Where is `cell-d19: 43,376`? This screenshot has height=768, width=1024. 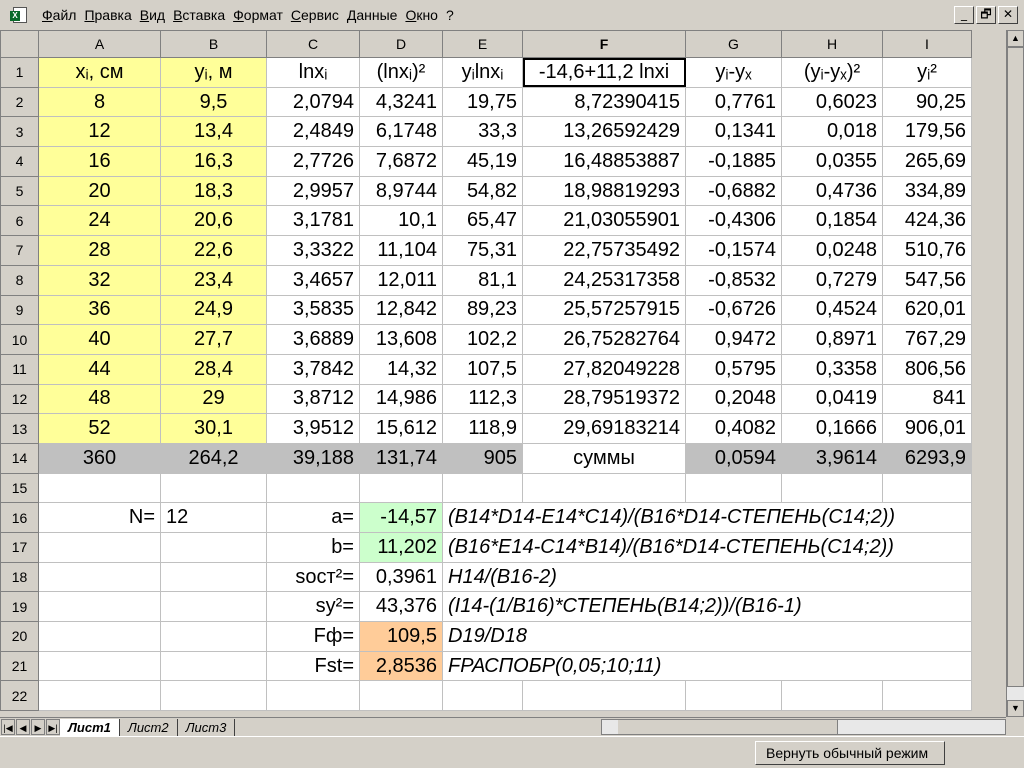 cell-d19: 43,376 is located at coordinates (401, 607).